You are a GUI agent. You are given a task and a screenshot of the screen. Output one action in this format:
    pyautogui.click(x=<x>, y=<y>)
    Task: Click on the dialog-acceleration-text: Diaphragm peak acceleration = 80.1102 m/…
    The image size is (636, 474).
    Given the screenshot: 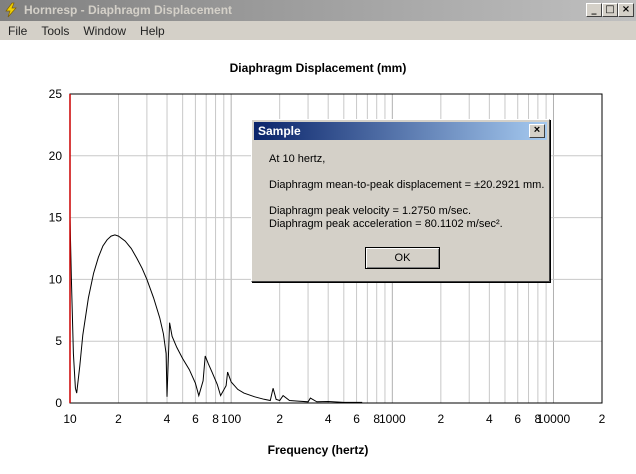 What is the action you would take?
    pyautogui.click(x=386, y=224)
    